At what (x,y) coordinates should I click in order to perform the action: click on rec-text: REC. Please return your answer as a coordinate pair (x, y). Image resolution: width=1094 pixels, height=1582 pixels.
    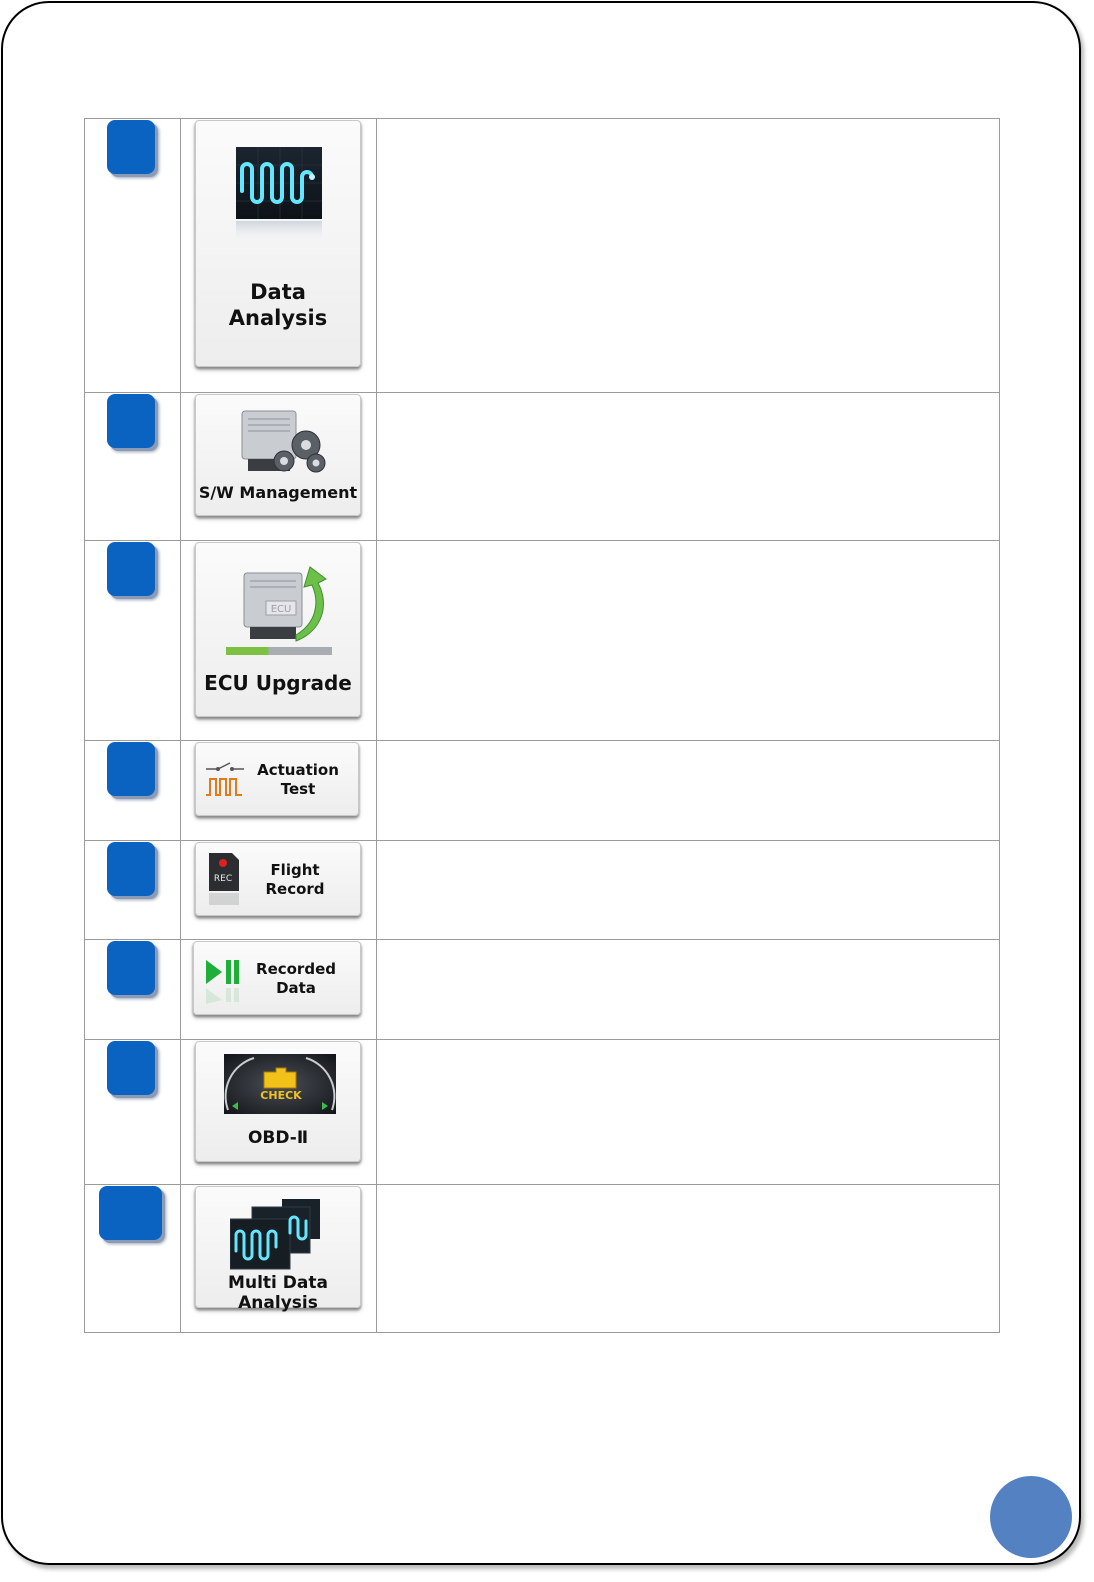
    Looking at the image, I should click on (223, 879).